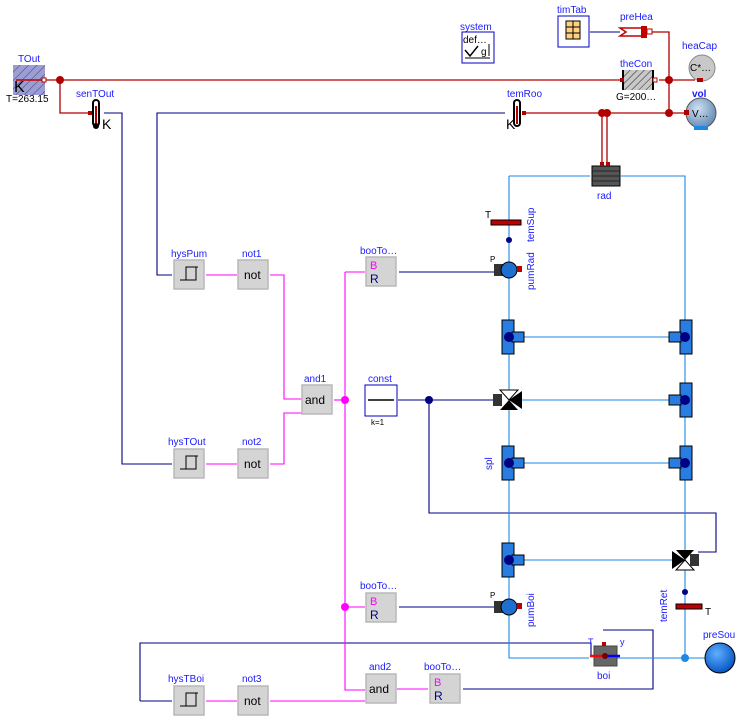 This screenshot has width=743, height=723. Describe the element at coordinates (187, 458) in the screenshot. I see `hystout-block: hysTOut` at that location.